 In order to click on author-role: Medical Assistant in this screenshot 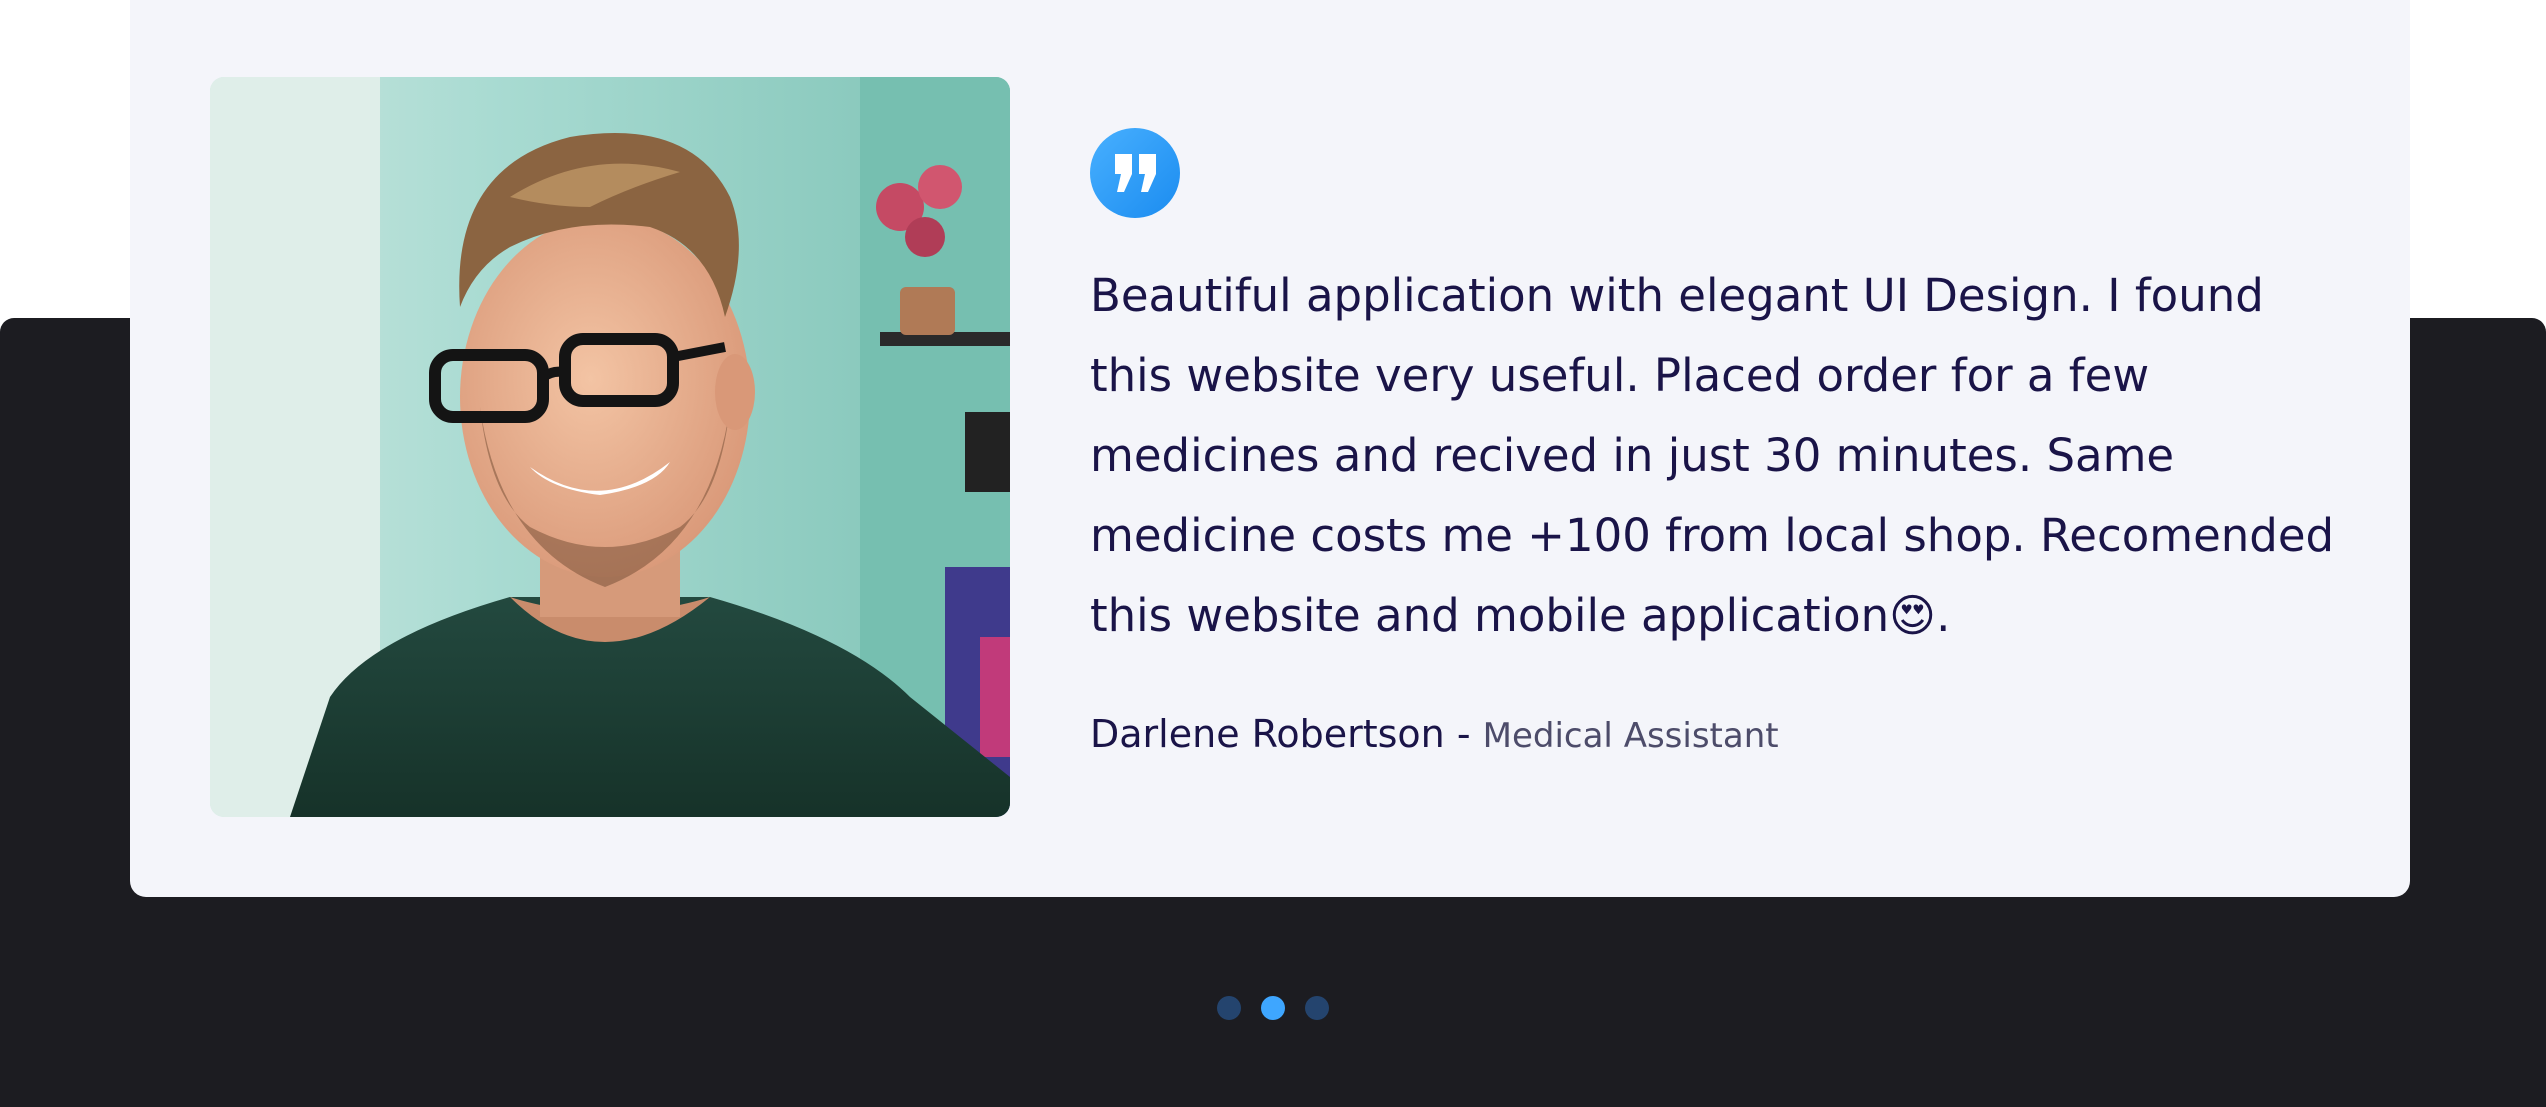, I will do `click(1630, 736)`.